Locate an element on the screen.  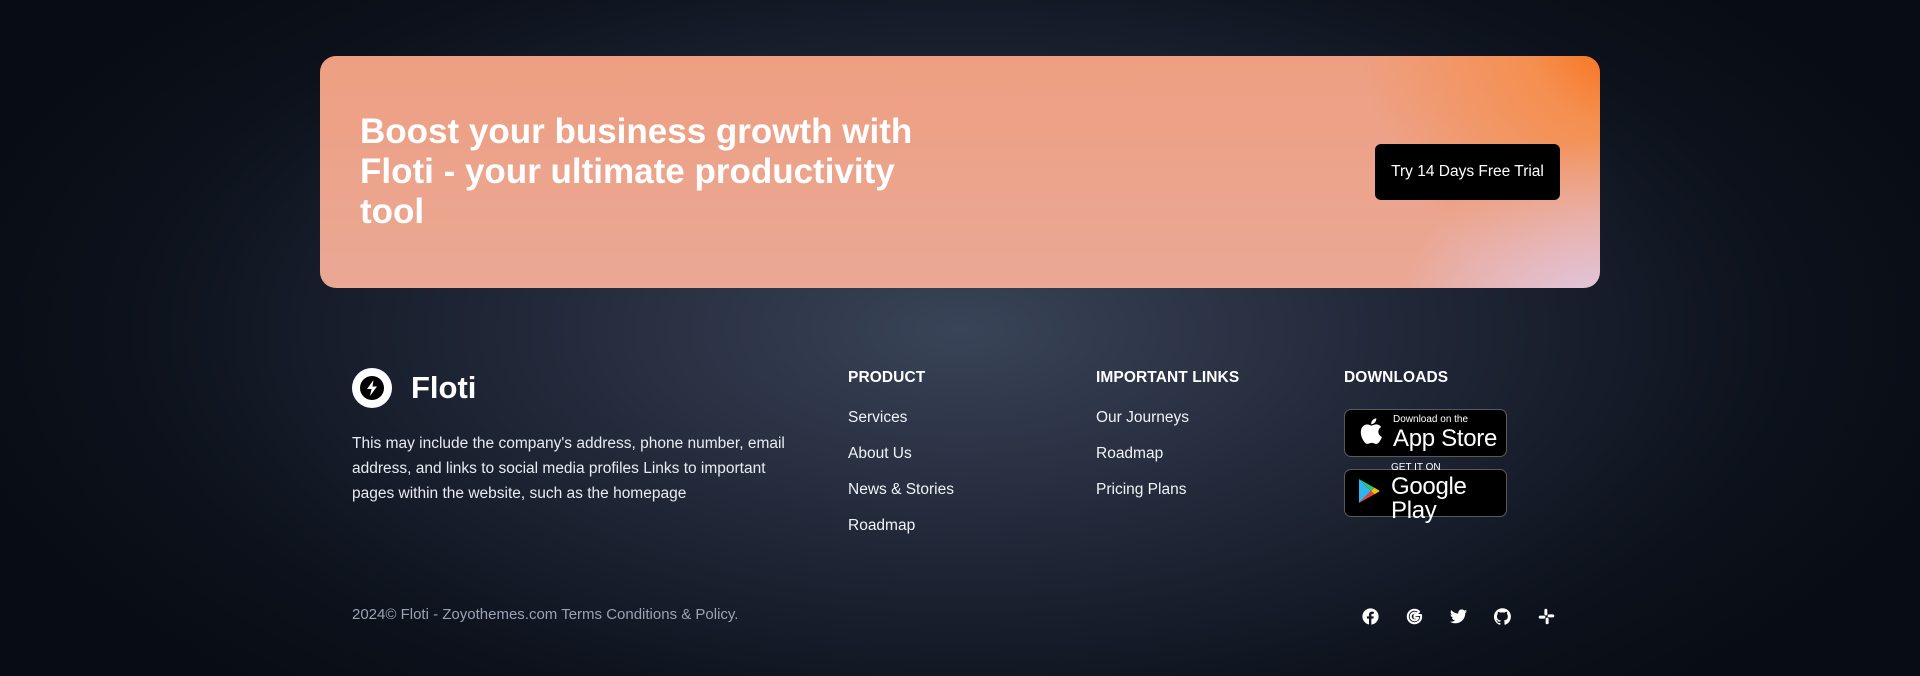
apple-icon is located at coordinates (1370, 433).